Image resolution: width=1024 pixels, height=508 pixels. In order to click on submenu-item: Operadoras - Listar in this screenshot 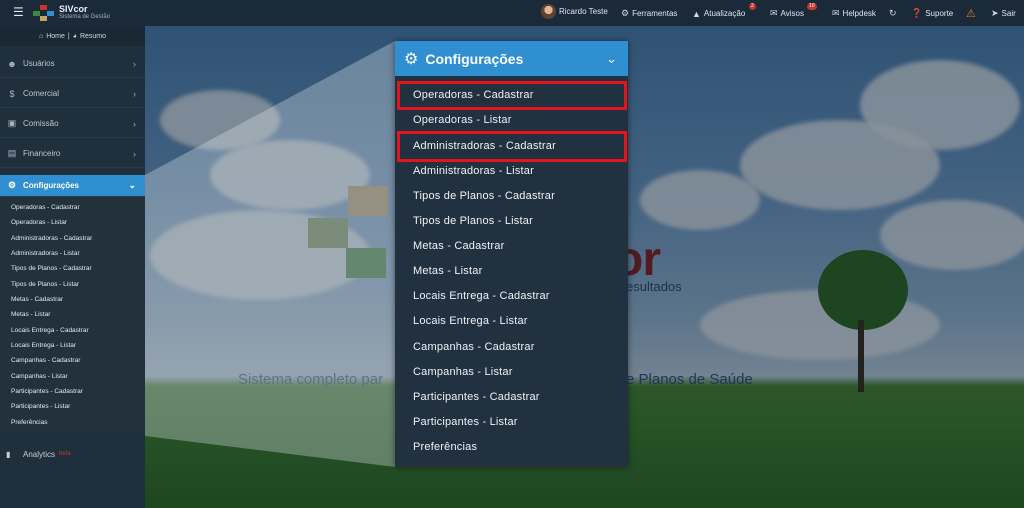, I will do `click(39, 222)`.